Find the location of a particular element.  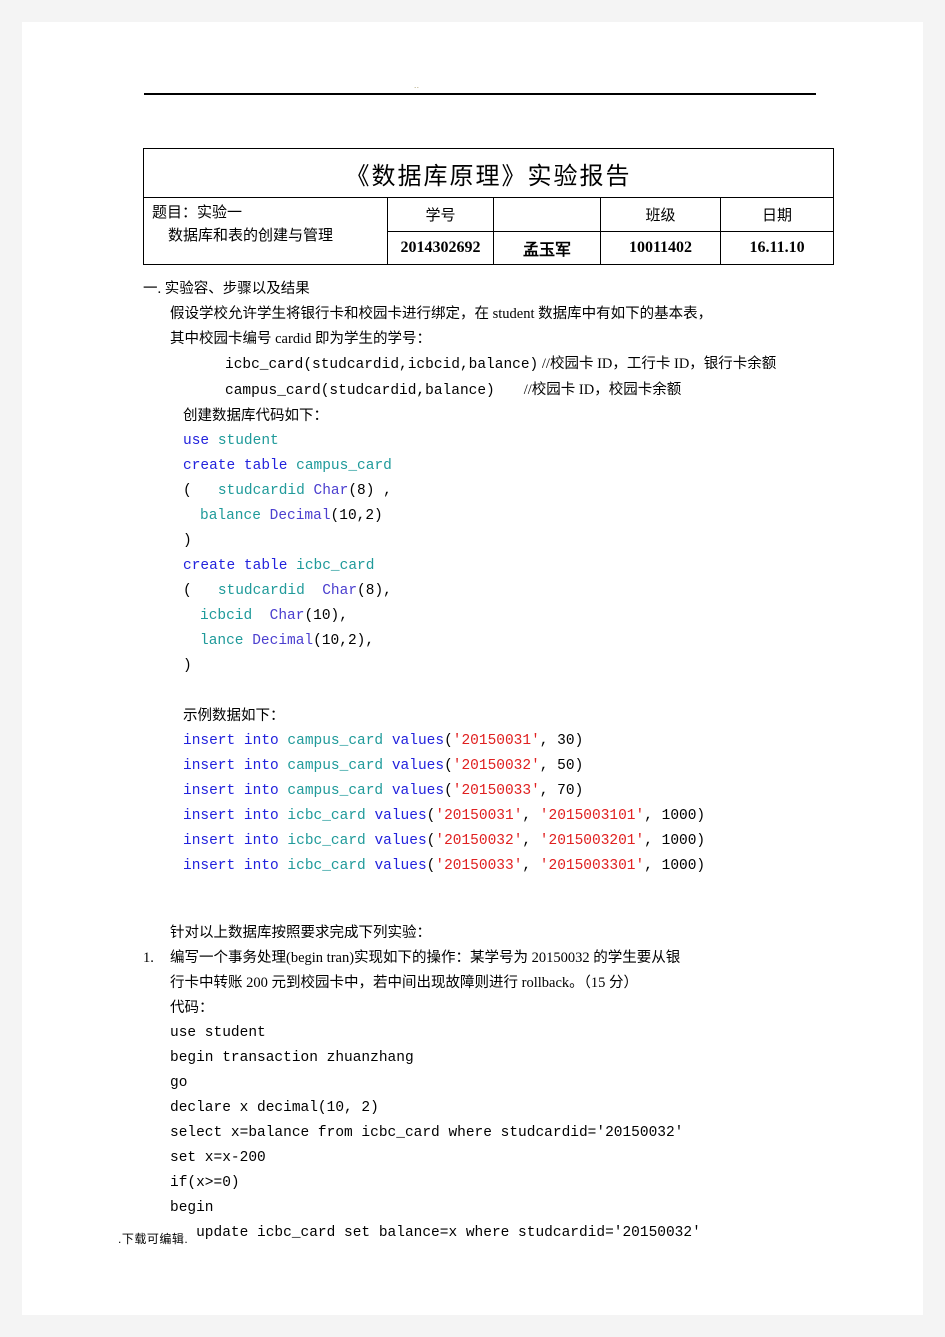

list-number: 1. is located at coordinates (148, 958).